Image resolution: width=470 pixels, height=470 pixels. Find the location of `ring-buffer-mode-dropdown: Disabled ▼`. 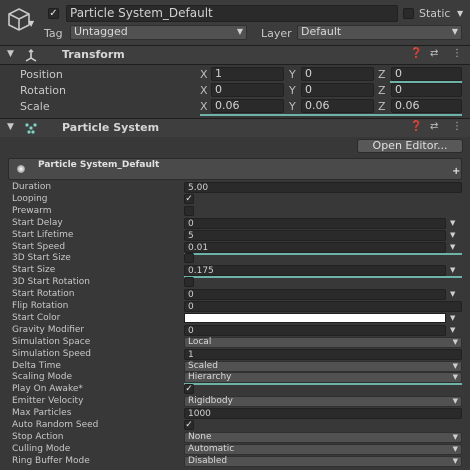

ring-buffer-mode-dropdown: Disabled ▼ is located at coordinates (323, 461).